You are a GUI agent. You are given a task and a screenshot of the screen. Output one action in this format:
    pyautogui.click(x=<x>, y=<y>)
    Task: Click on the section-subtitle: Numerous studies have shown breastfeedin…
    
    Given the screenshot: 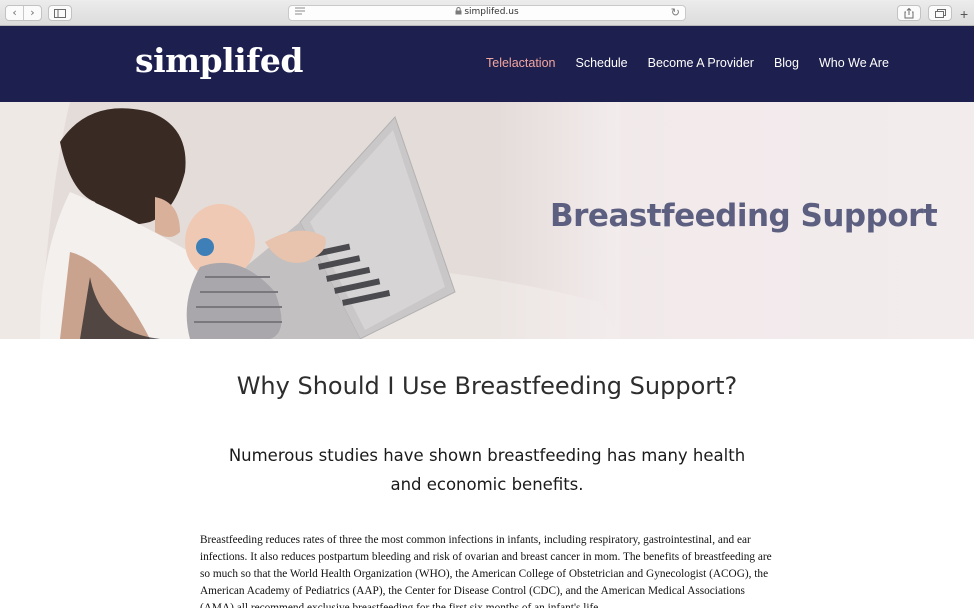 What is the action you would take?
    pyautogui.click(x=487, y=470)
    